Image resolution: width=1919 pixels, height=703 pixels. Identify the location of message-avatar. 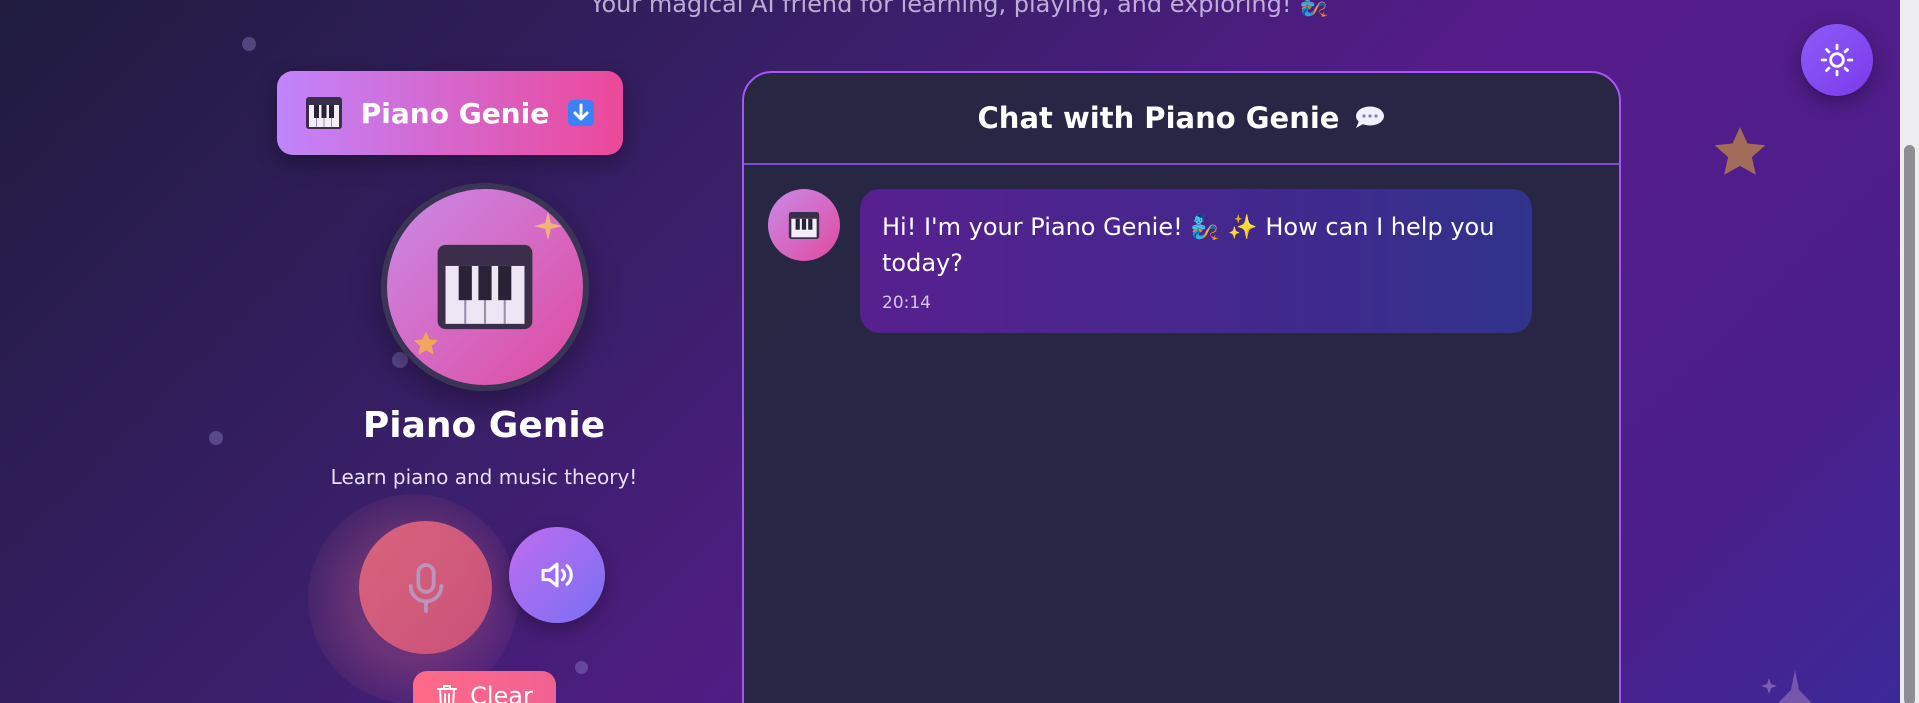
(804, 225).